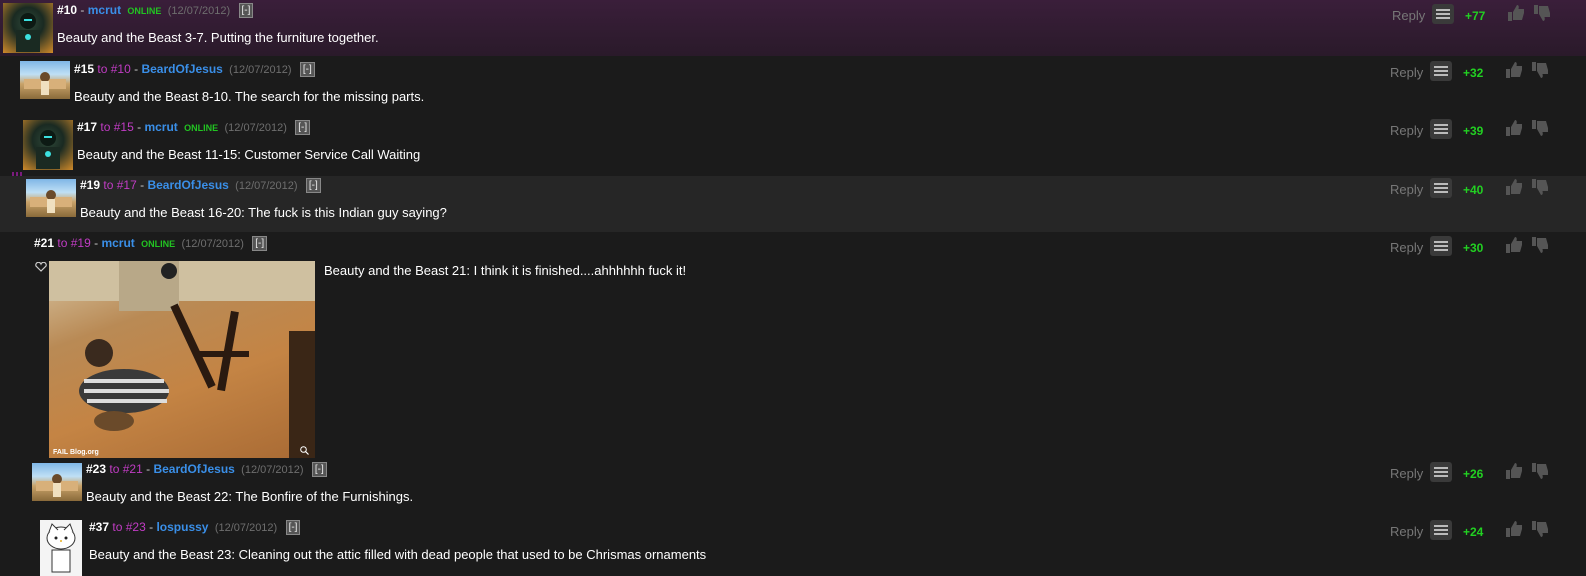 The width and height of the screenshot is (1586, 576). I want to click on comment-number: #10, so click(67, 10).